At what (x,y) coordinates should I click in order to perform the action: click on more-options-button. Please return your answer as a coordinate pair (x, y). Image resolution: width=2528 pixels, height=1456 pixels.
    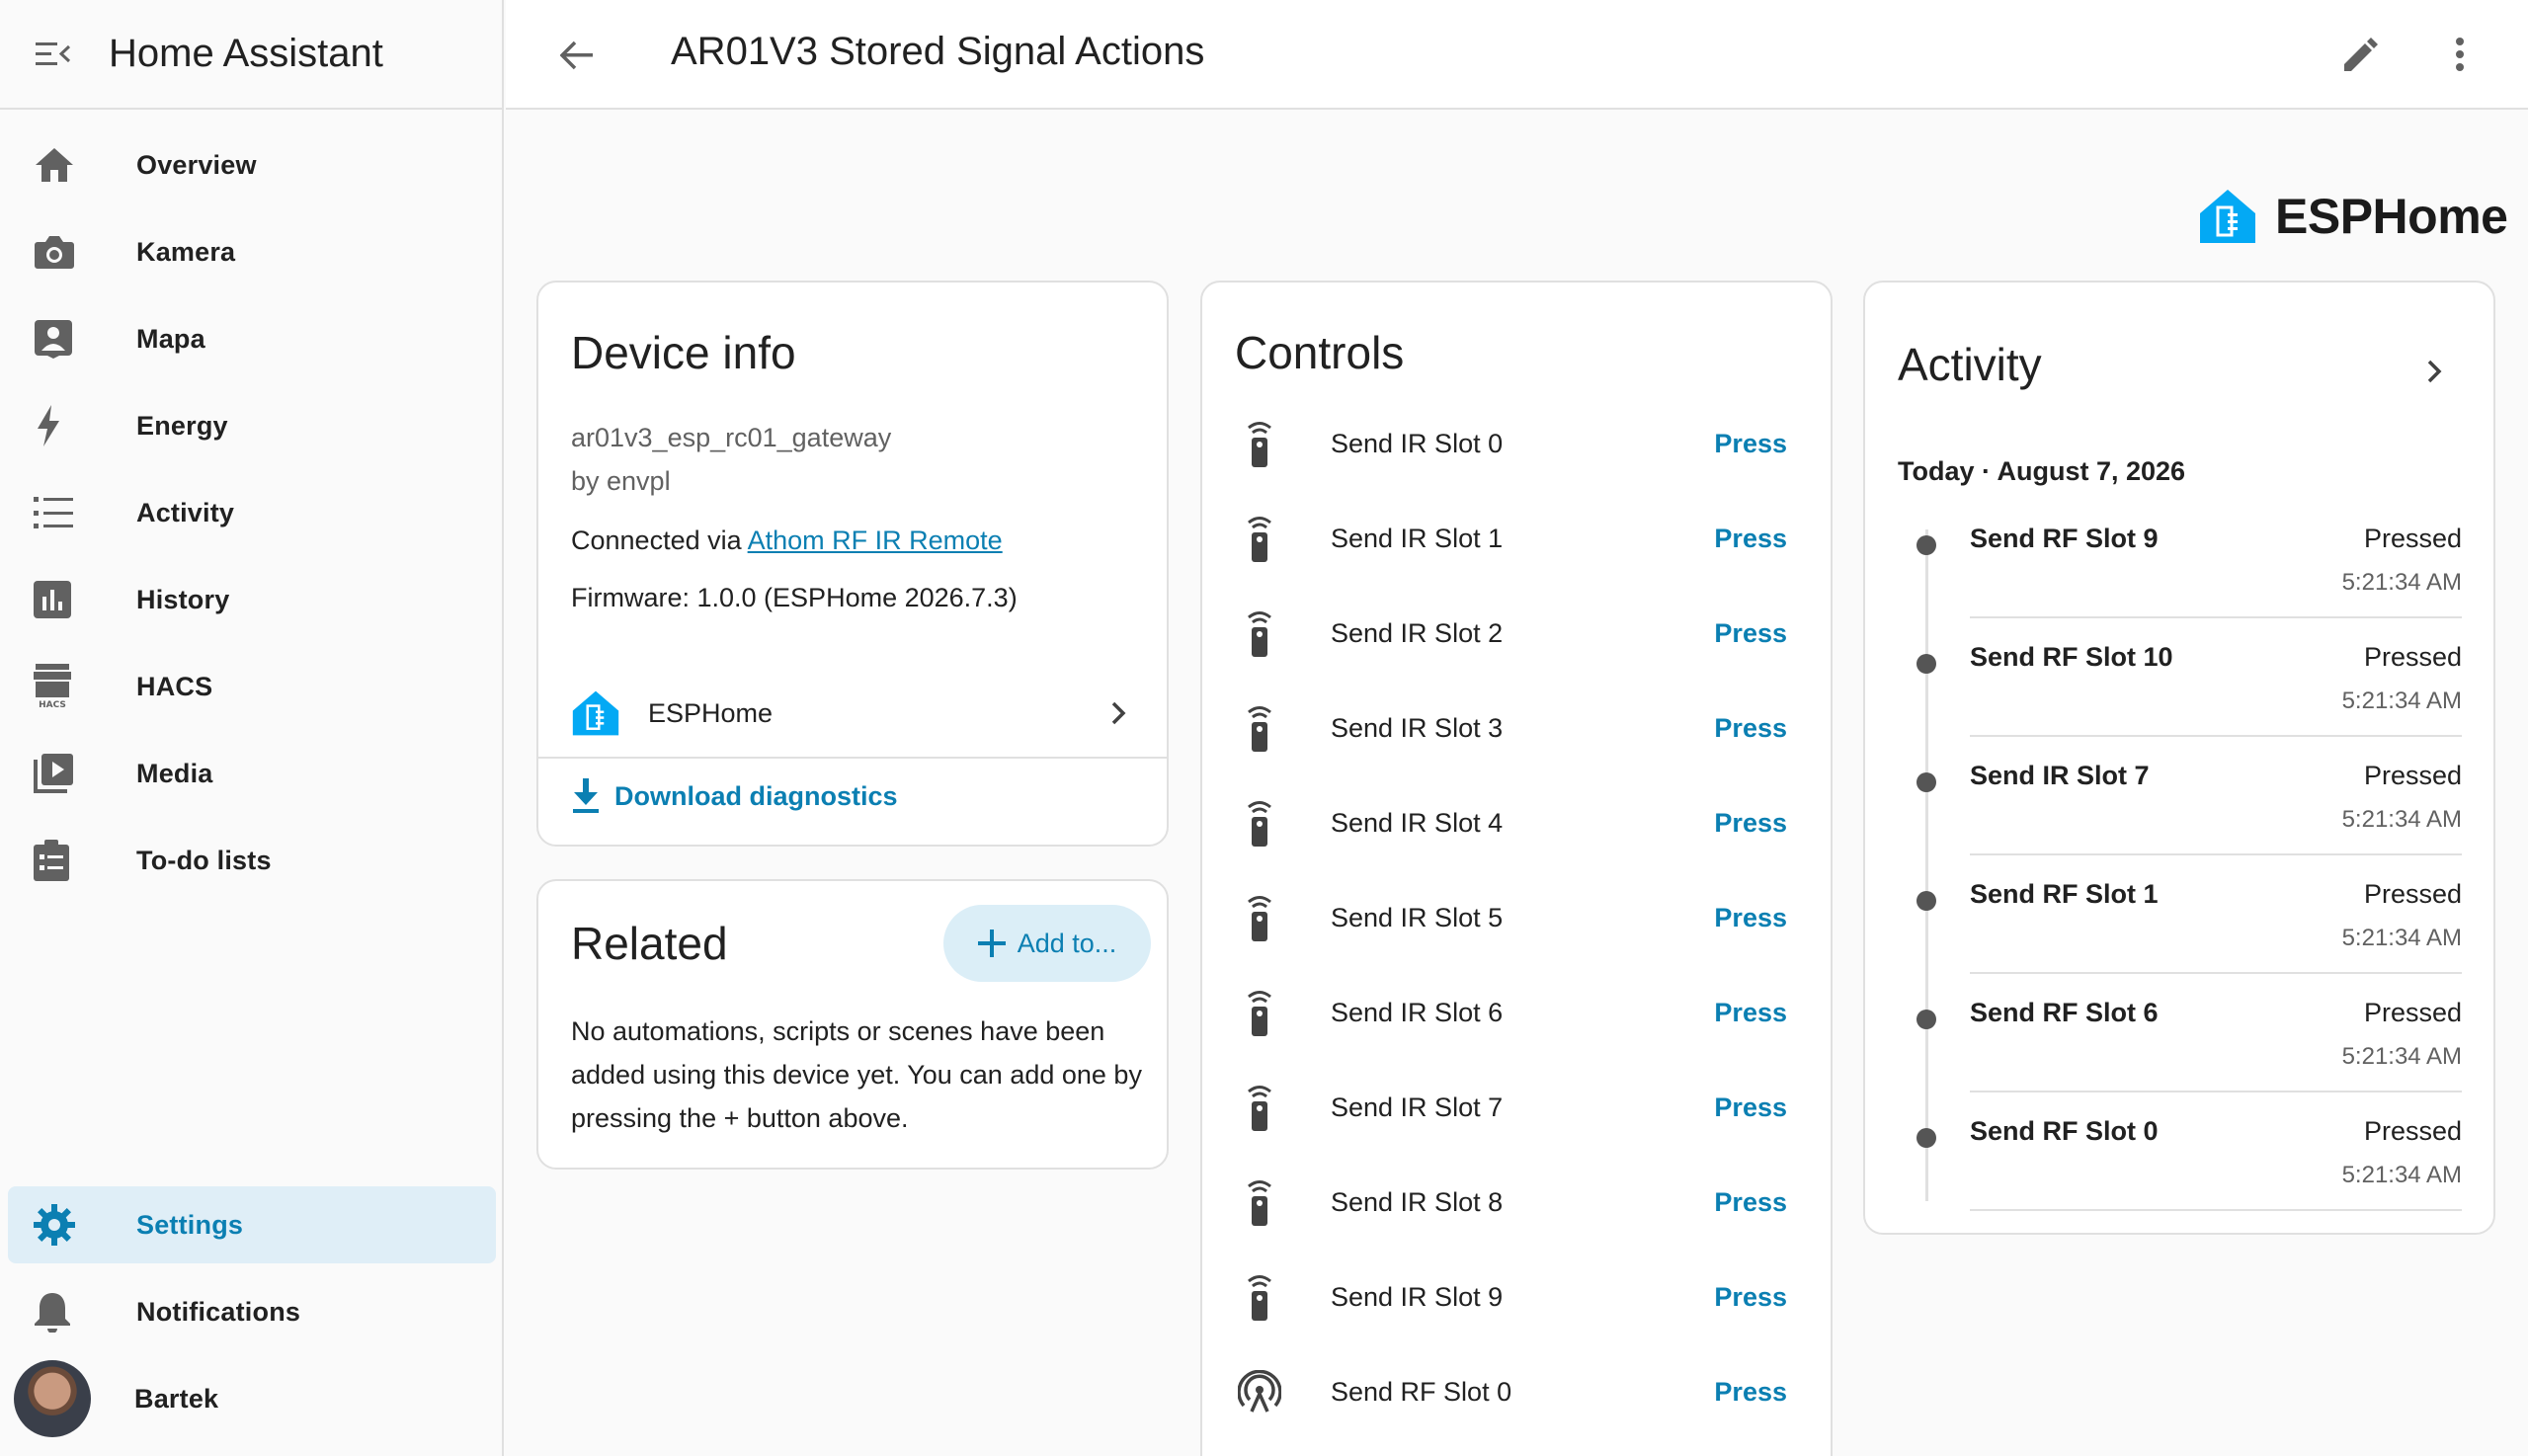
    Looking at the image, I should click on (2460, 54).